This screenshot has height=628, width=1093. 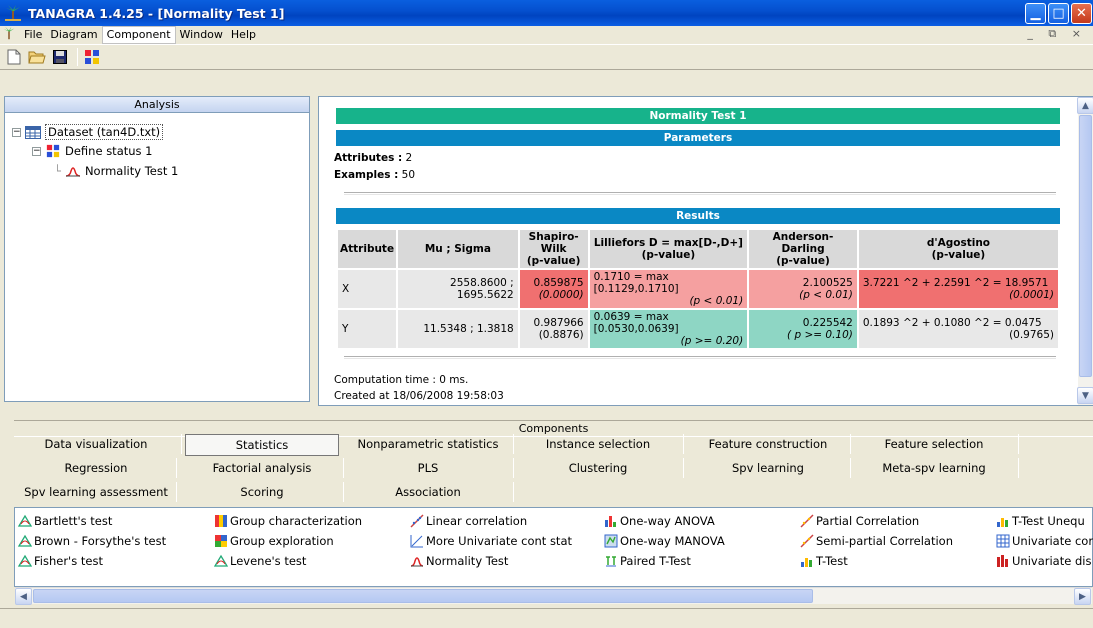 What do you see at coordinates (807, 521) in the screenshot?
I see `partial-correlation-icon` at bounding box center [807, 521].